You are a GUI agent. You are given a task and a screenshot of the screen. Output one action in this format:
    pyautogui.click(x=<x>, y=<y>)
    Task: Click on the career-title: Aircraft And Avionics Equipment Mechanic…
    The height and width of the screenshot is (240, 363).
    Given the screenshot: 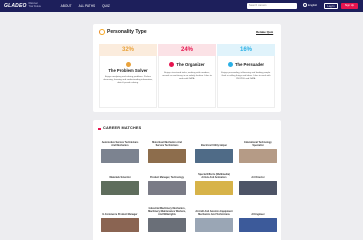 What is the action you would take?
    pyautogui.click(x=214, y=213)
    